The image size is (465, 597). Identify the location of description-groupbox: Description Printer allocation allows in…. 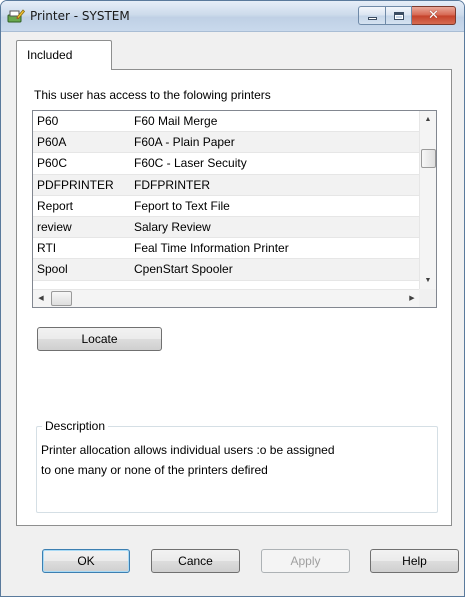
(237, 466).